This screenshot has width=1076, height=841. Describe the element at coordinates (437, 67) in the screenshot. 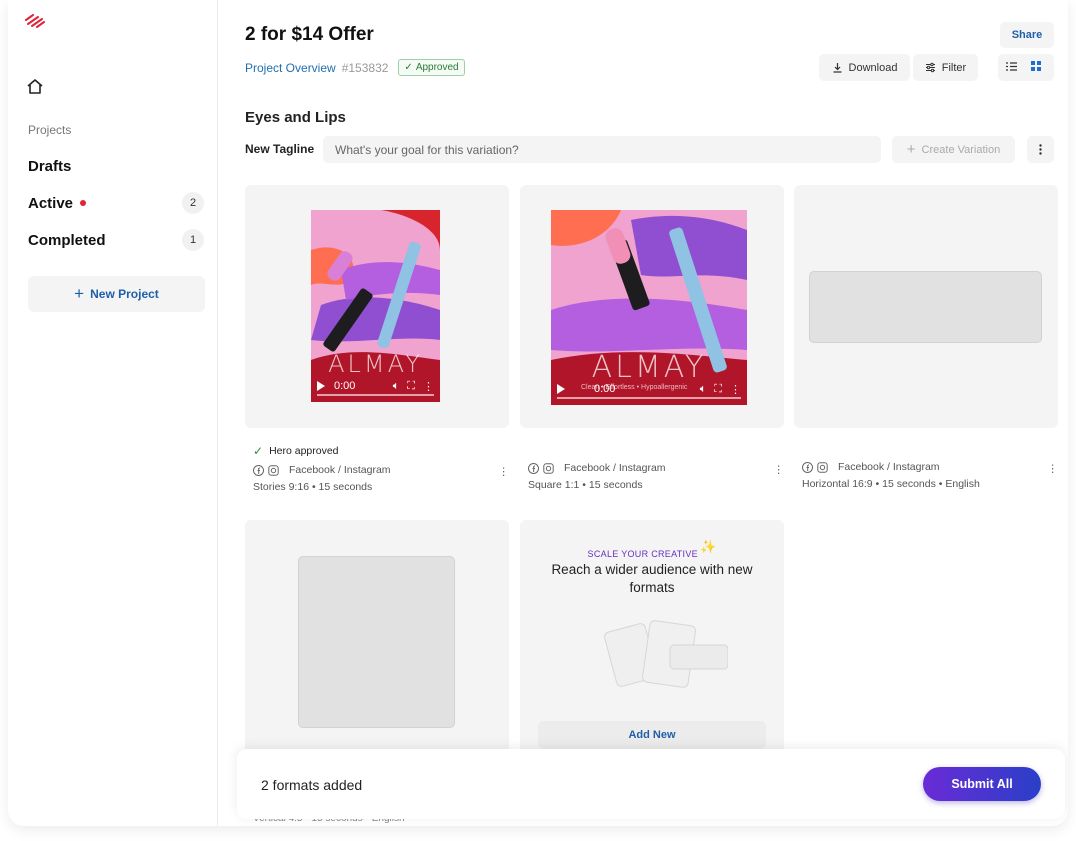

I see `status-badge-label: Approved` at that location.